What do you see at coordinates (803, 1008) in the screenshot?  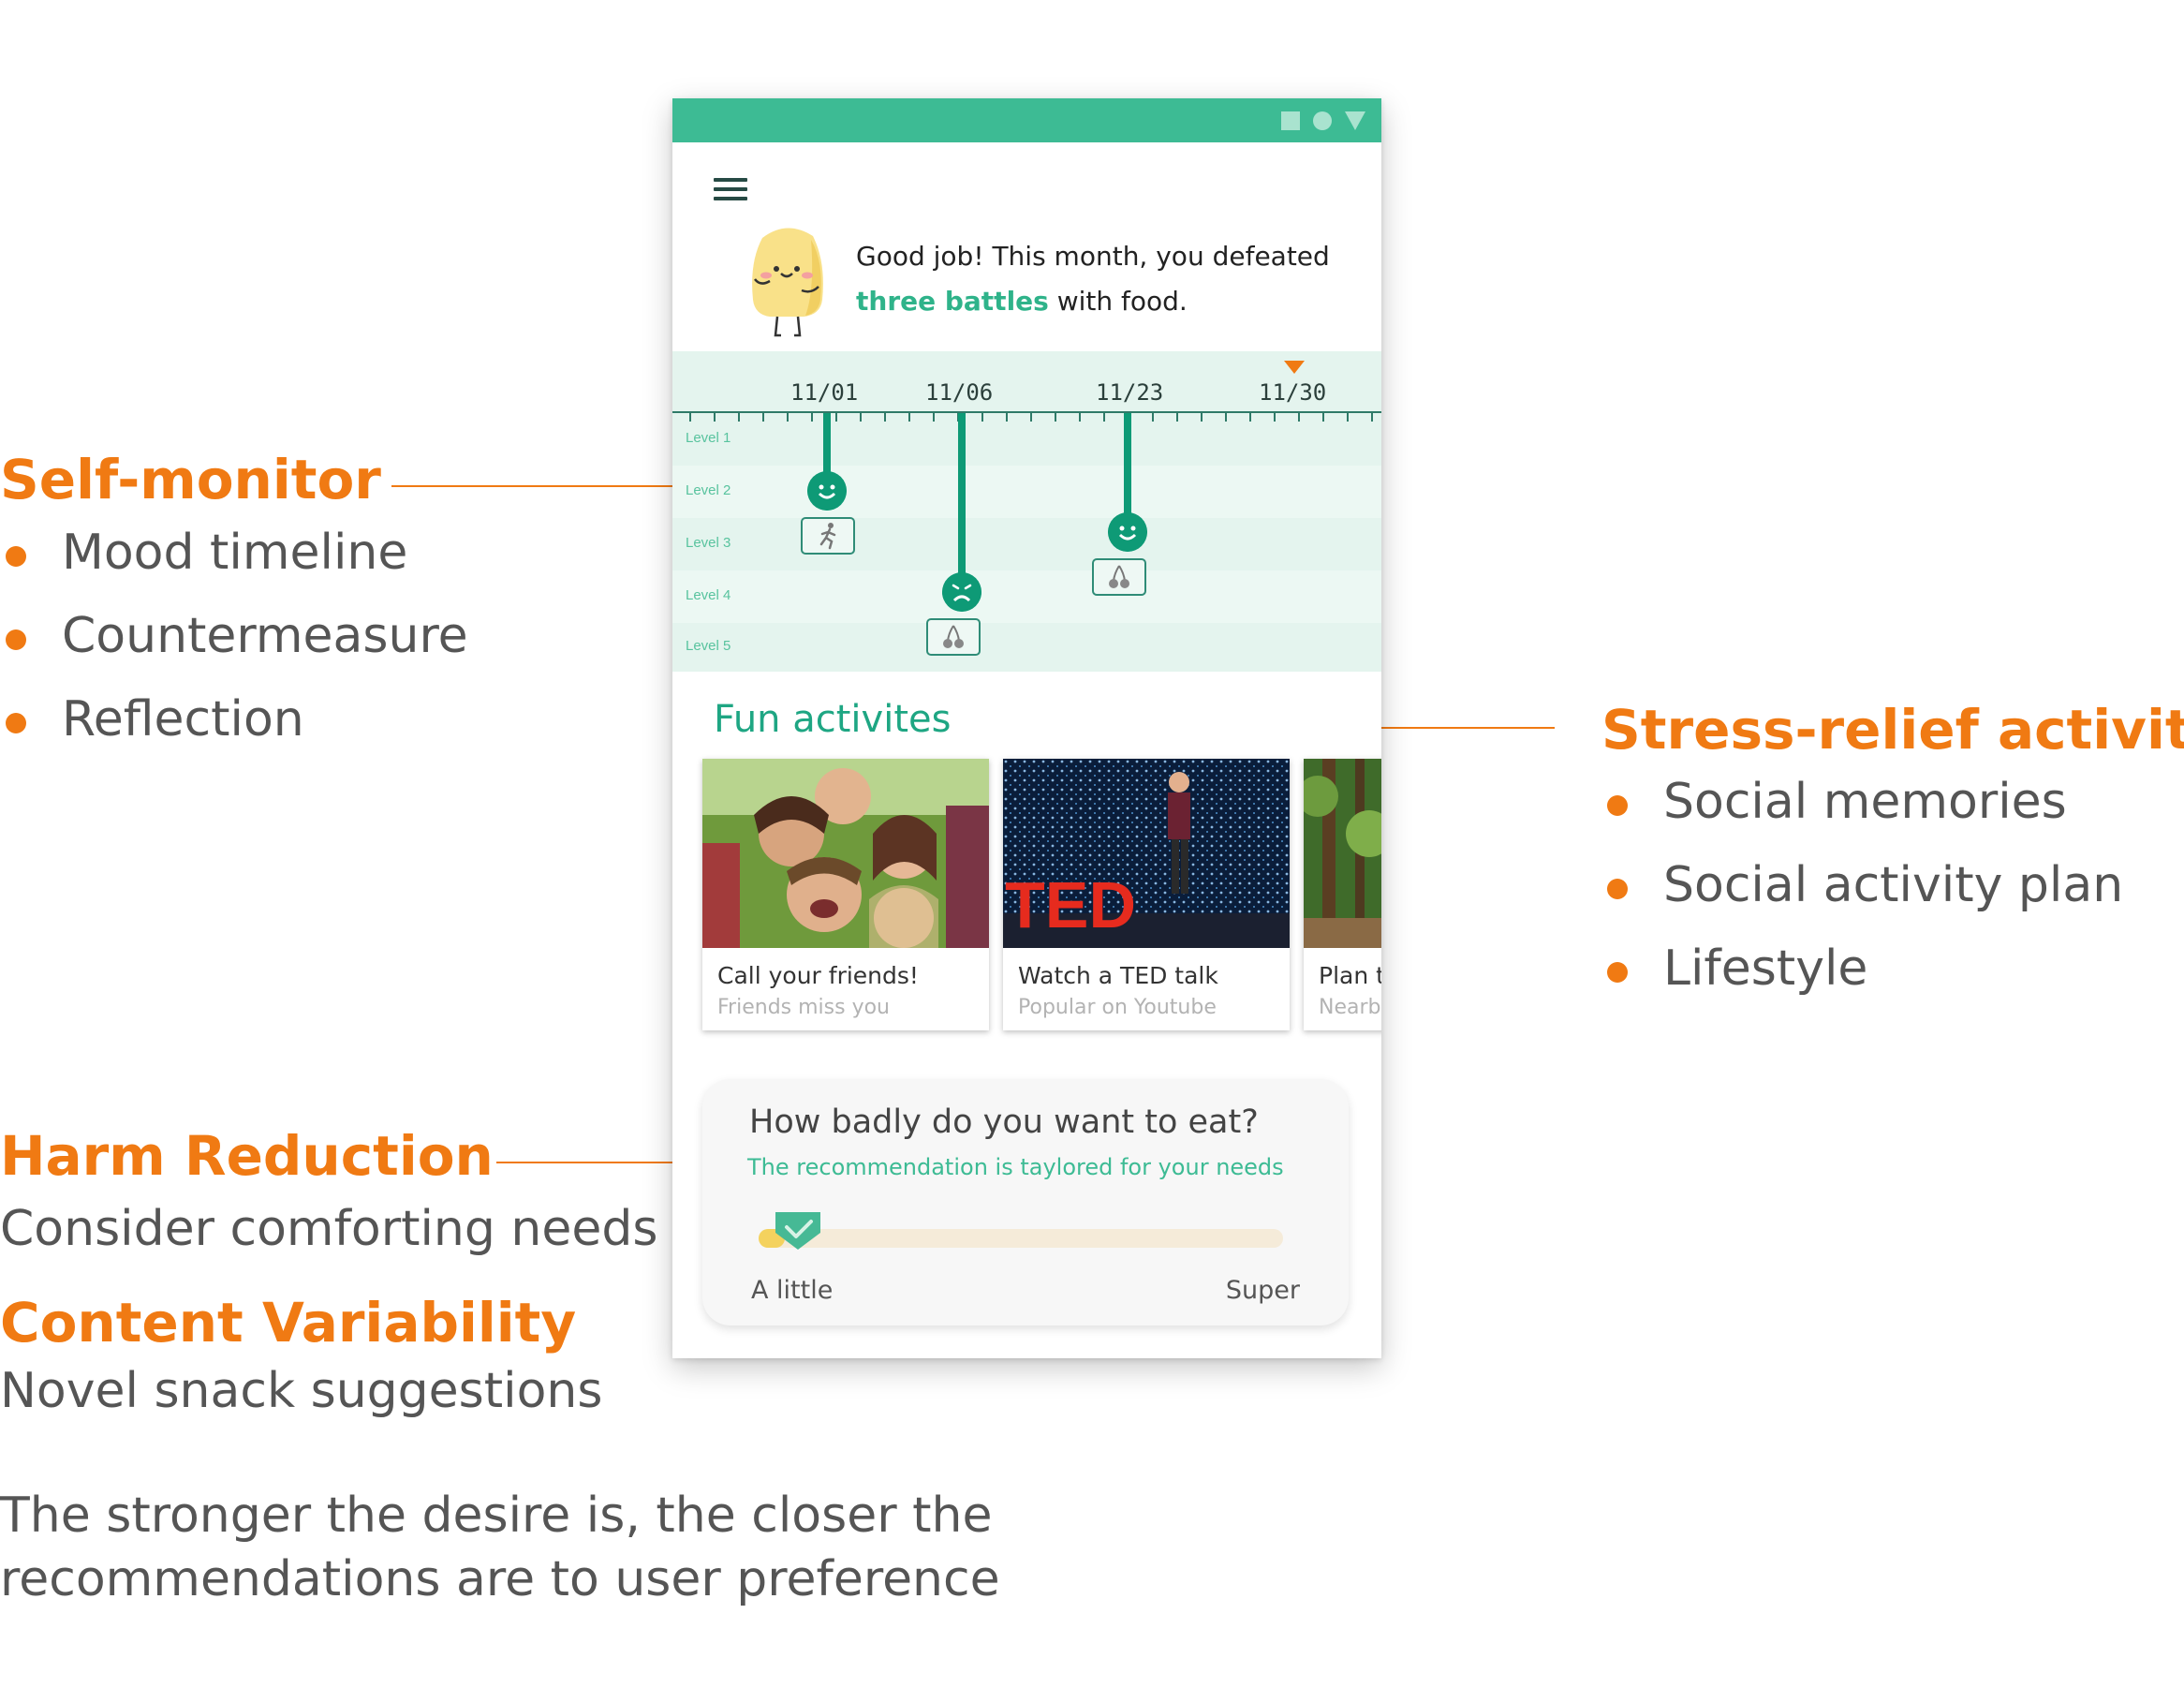 I see `card-subtitle: Friends miss you` at bounding box center [803, 1008].